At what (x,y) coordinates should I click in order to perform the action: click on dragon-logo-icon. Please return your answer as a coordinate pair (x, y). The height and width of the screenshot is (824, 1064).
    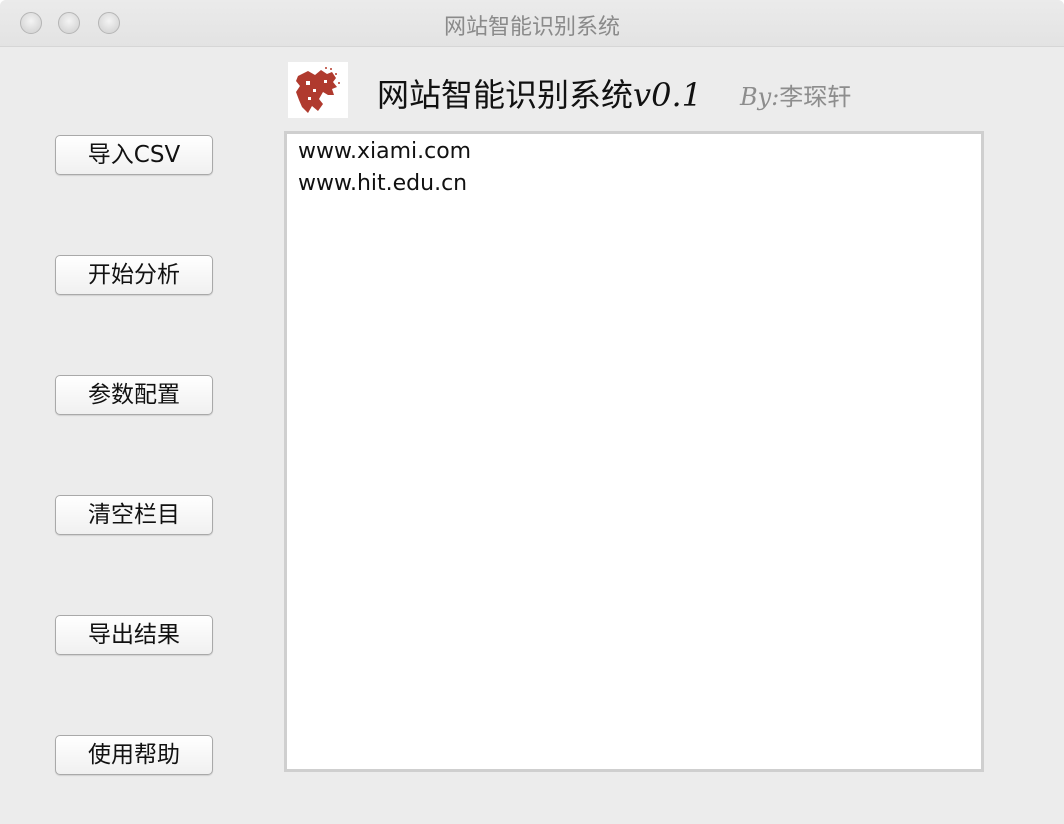
    Looking at the image, I should click on (318, 90).